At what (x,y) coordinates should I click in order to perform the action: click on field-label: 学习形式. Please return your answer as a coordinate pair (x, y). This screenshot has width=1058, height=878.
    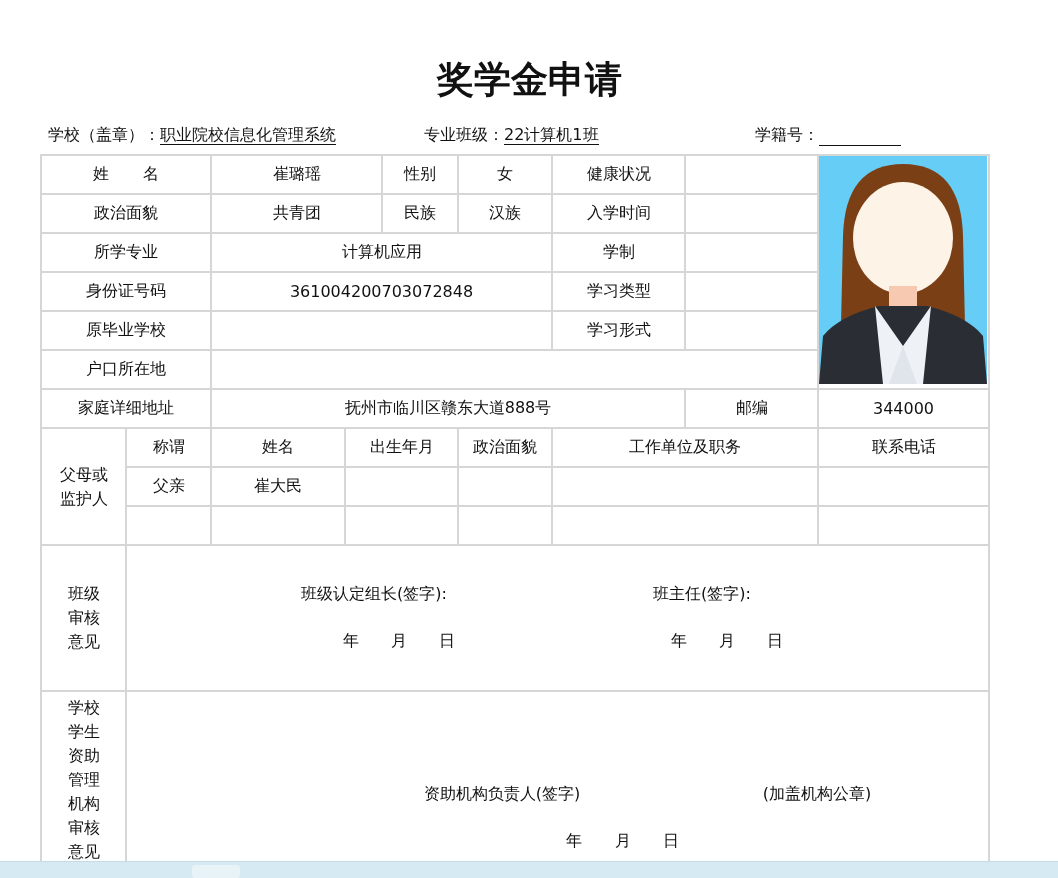
    Looking at the image, I should click on (618, 329).